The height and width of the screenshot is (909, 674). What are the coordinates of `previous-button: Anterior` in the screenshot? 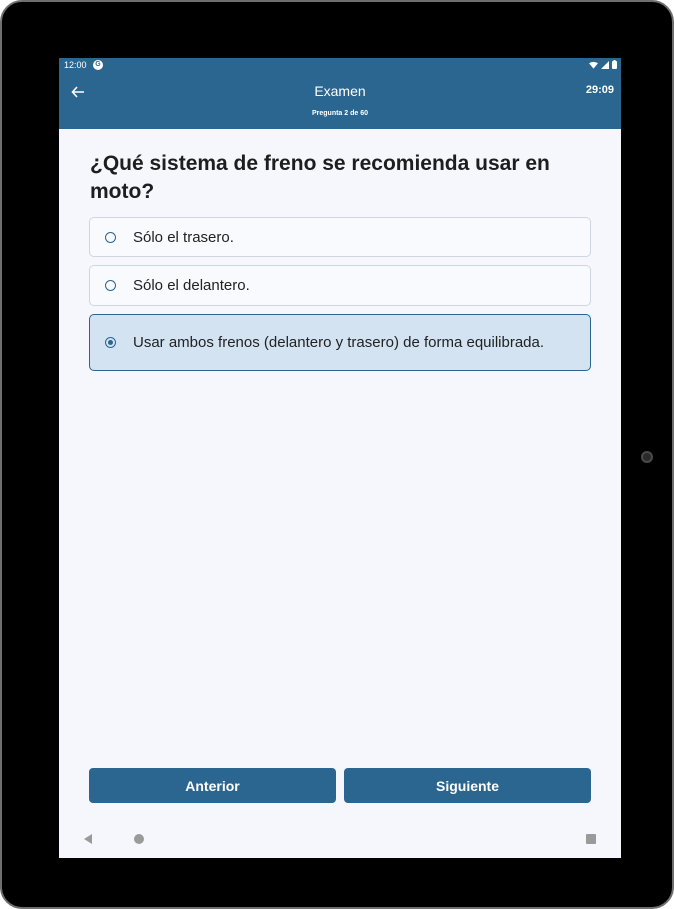 It's located at (212, 785).